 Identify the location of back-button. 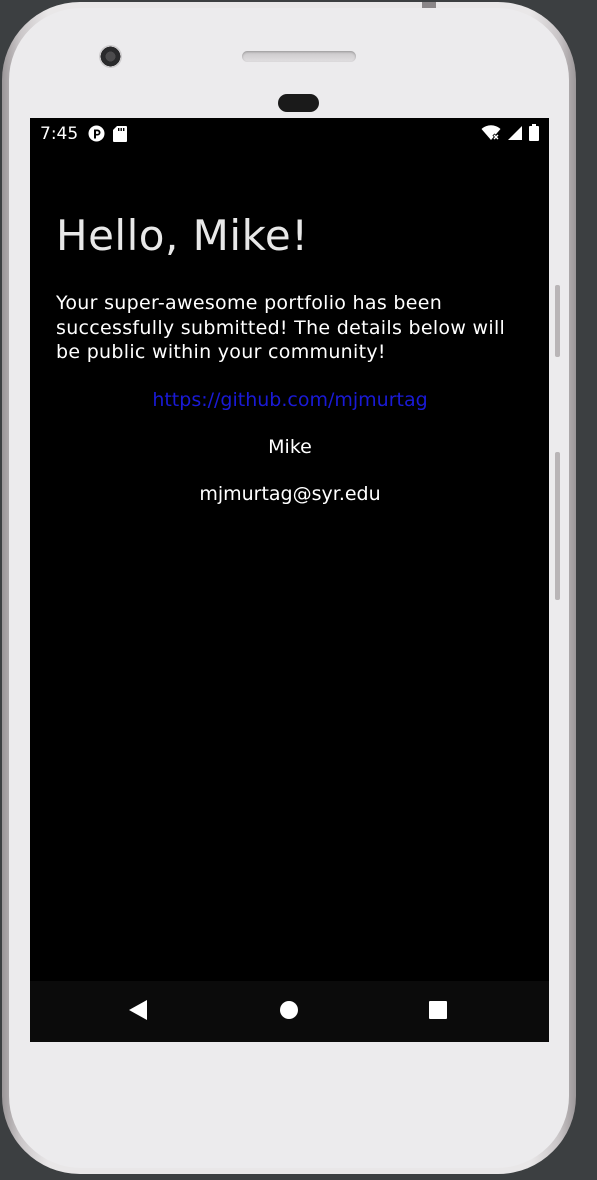
(138, 1012).